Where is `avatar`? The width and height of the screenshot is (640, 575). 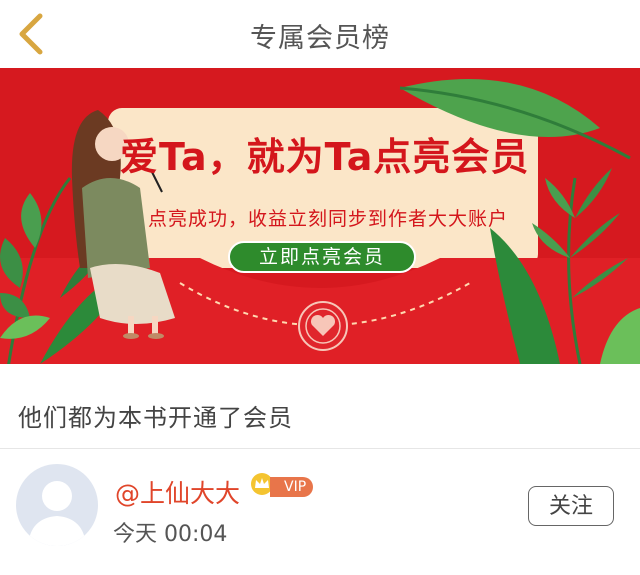
avatar is located at coordinates (57, 505).